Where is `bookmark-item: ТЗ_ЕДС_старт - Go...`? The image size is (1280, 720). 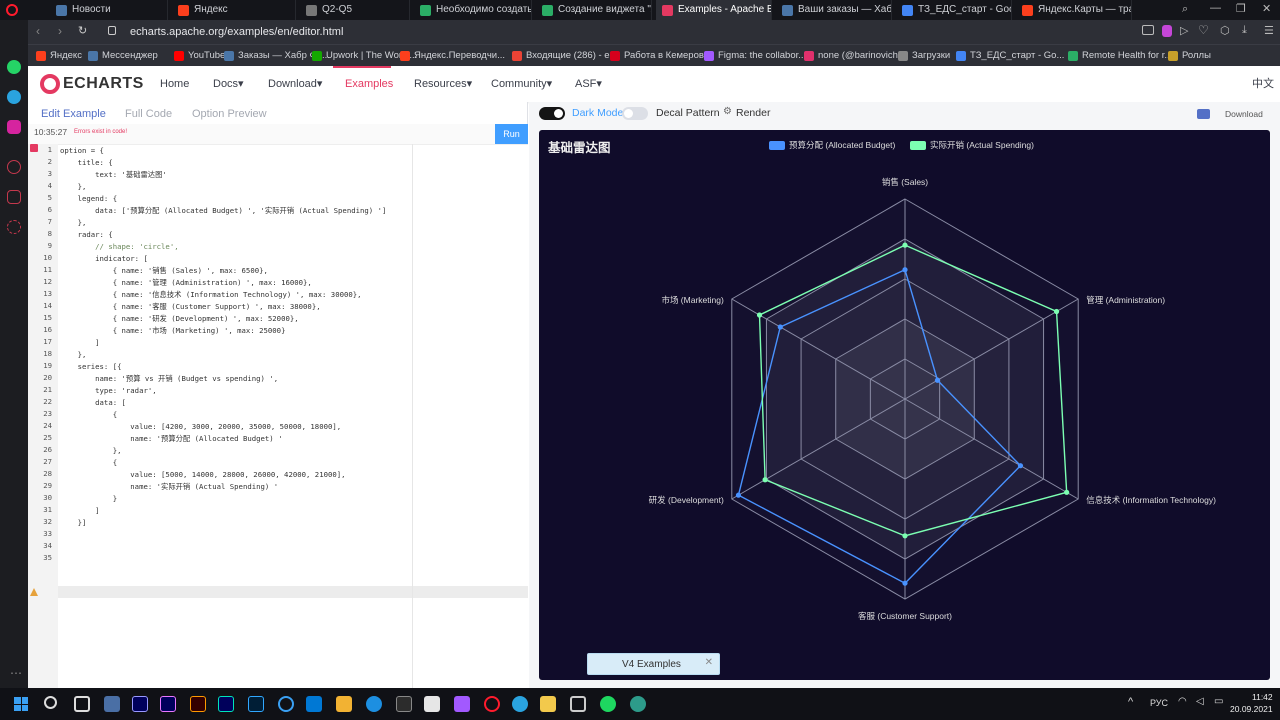 bookmark-item: ТЗ_ЕДС_старт - Go... is located at coordinates (1010, 56).